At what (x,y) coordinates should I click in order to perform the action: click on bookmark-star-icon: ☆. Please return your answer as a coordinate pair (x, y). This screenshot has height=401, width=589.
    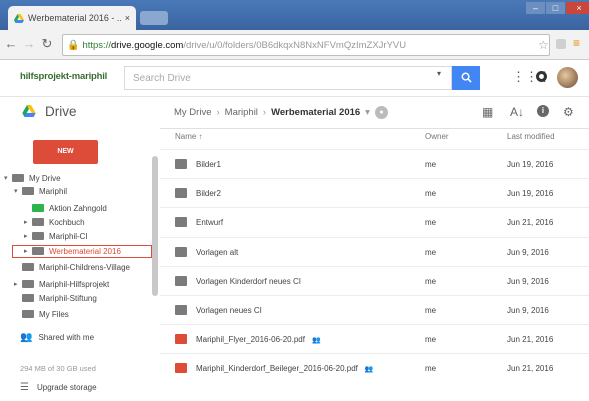
    Looking at the image, I should click on (543, 45).